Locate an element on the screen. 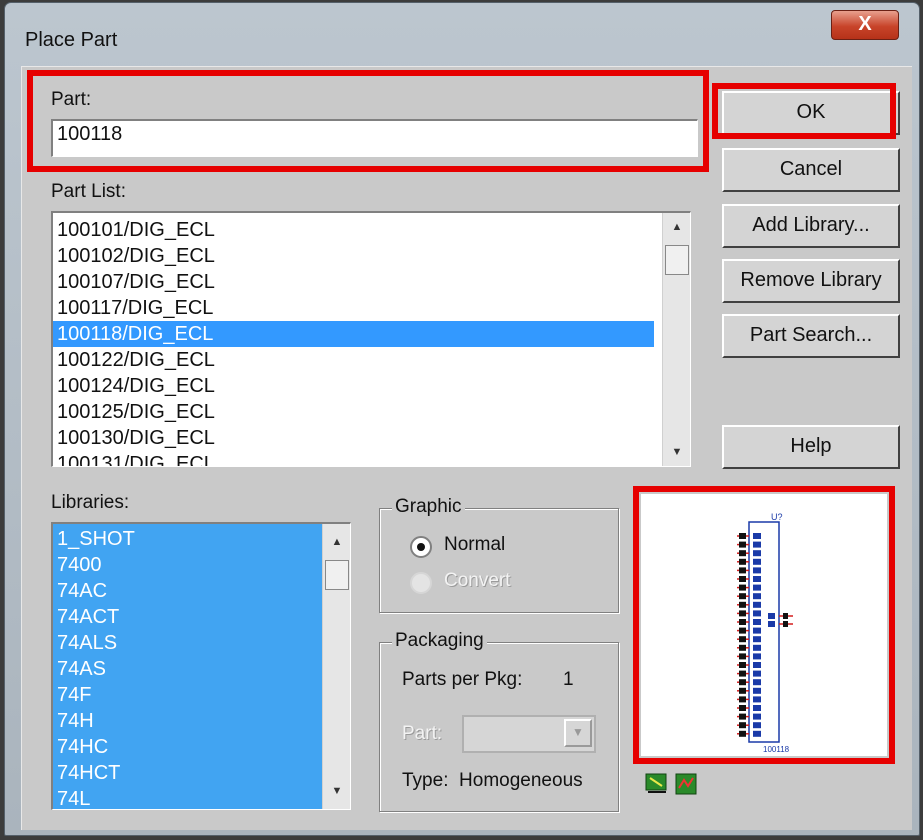 This screenshot has height=840, width=923. graphic-group: Graphic Normal Convert is located at coordinates (499, 554).